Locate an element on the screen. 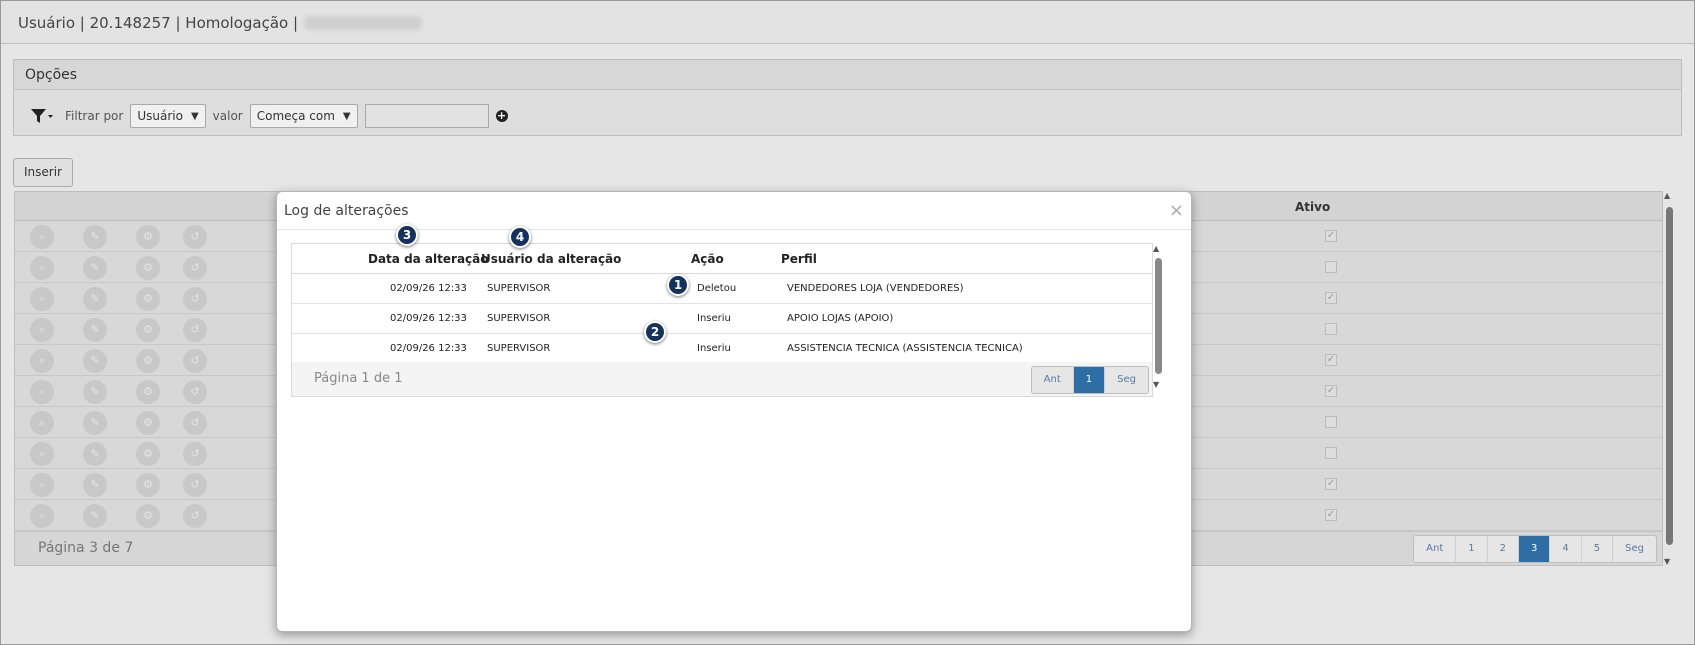 The width and height of the screenshot is (1695, 645). filter-operator-value: Começa com is located at coordinates (295, 116).